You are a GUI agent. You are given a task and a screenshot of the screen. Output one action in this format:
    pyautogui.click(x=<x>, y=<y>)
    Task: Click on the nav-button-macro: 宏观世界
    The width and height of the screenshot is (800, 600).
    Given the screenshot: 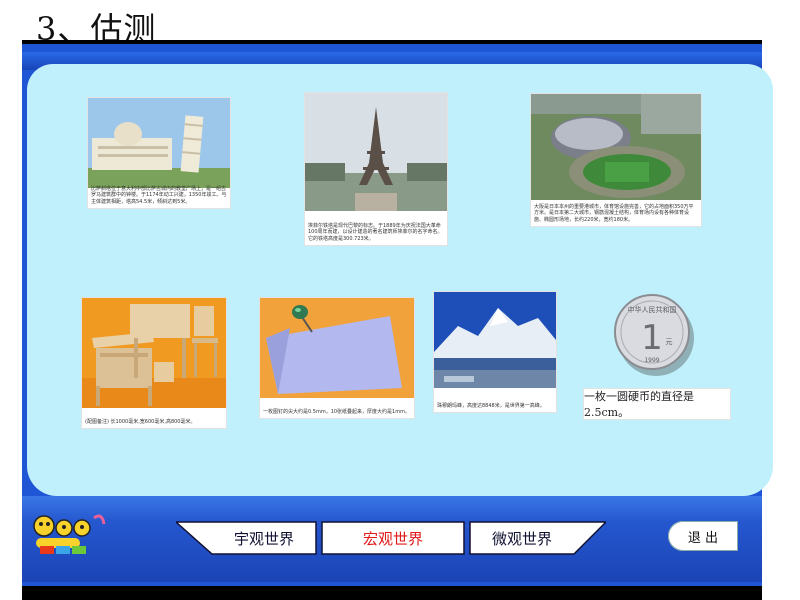 What is the action you would take?
    pyautogui.click(x=393, y=538)
    